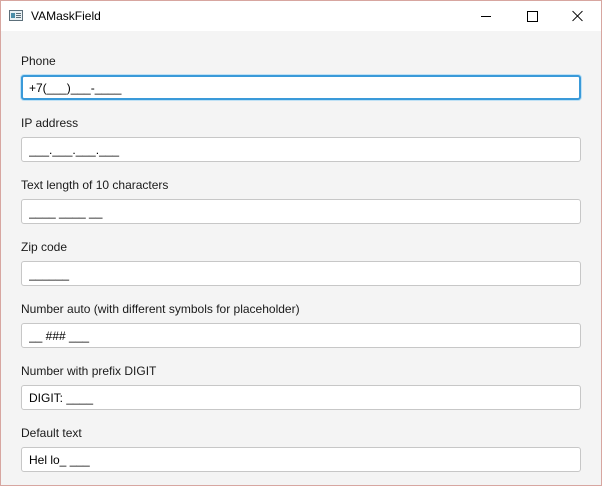  I want to click on maximize-button, so click(532, 16).